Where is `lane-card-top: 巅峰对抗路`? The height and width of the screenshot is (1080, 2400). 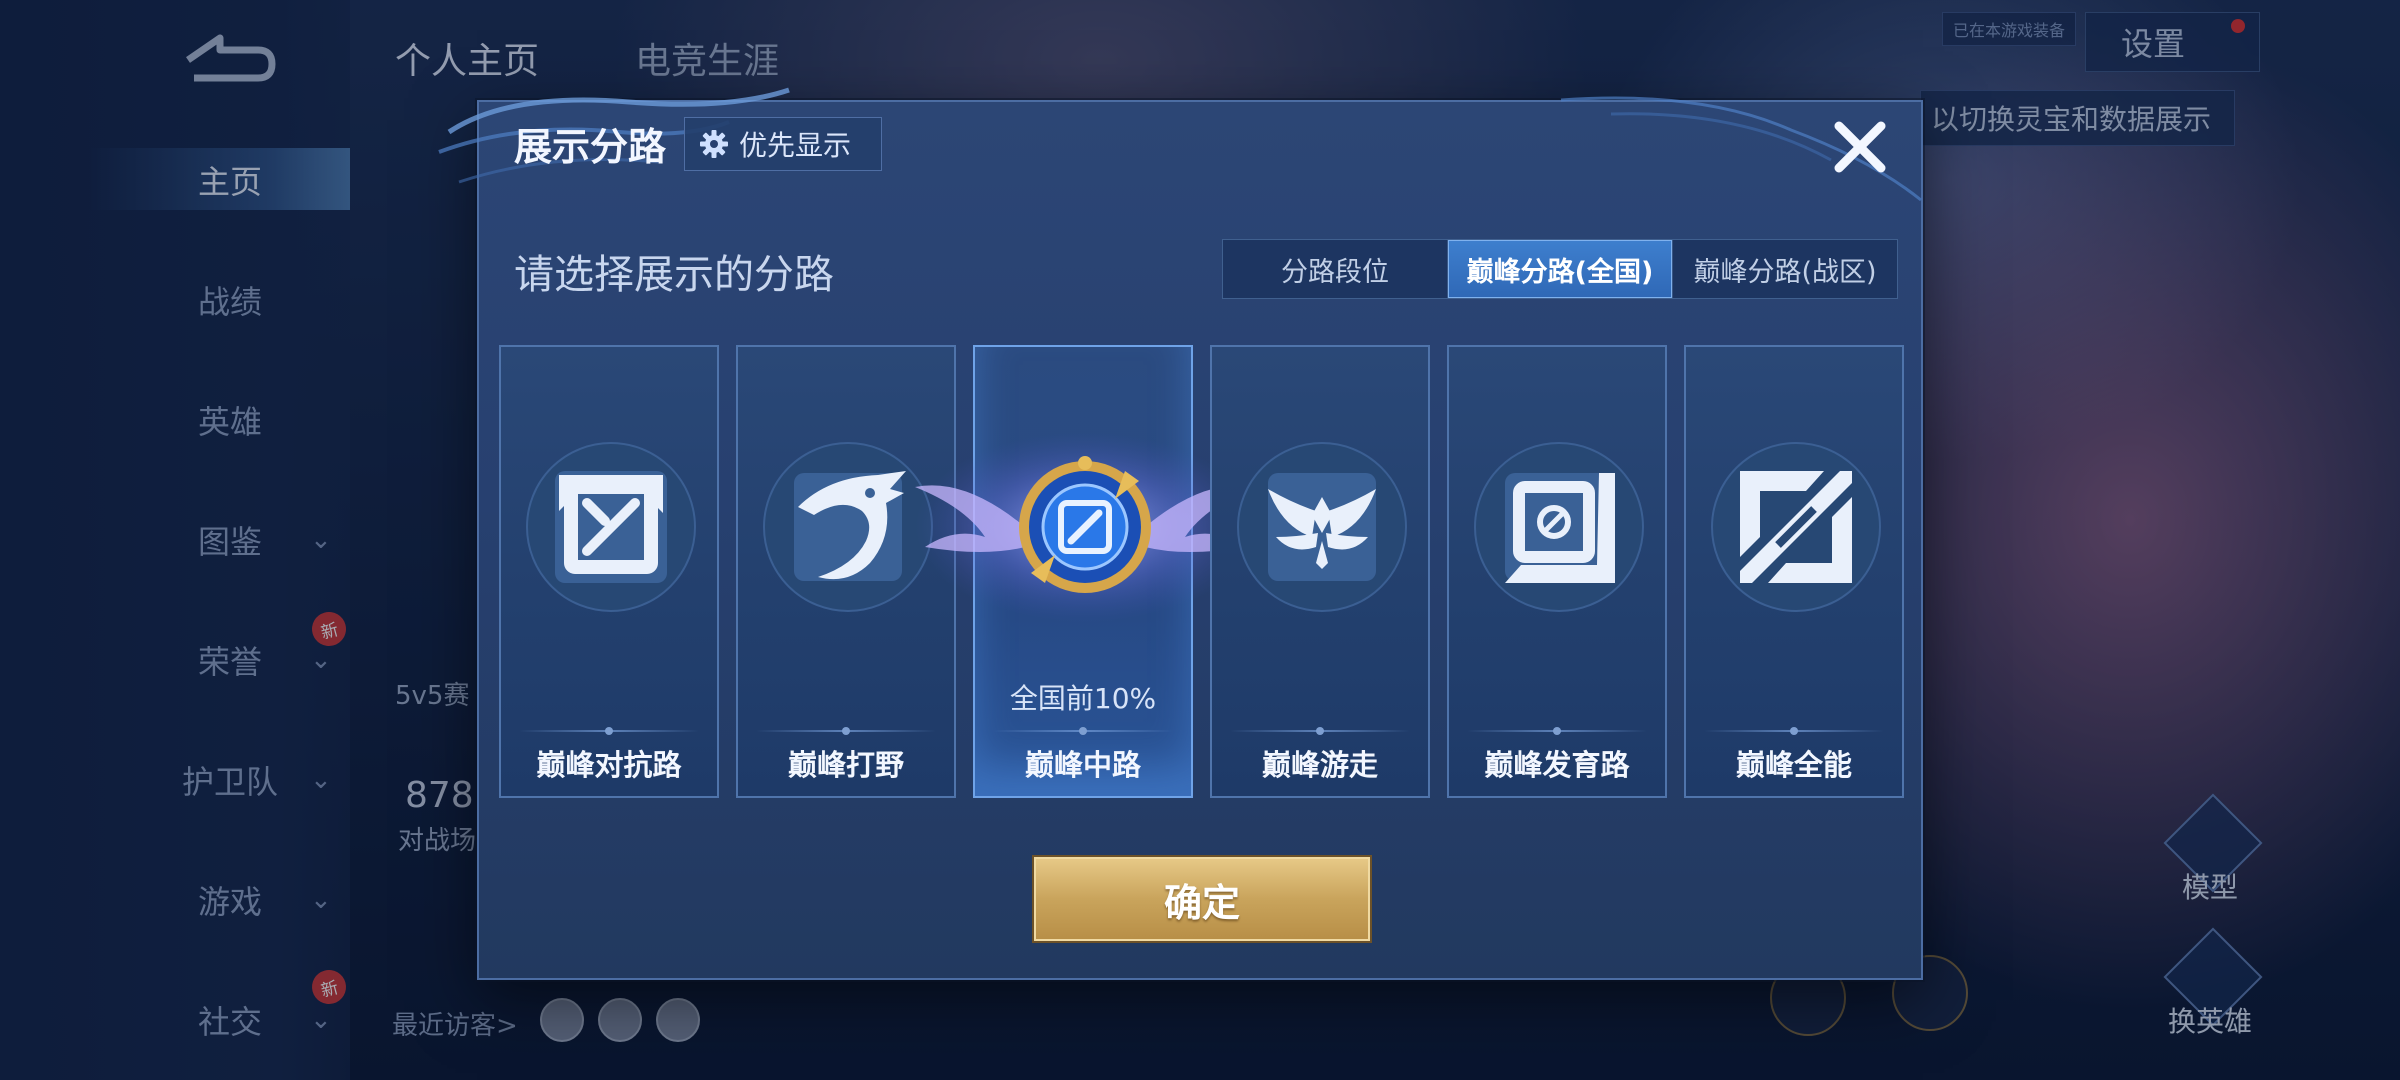 lane-card-top: 巅峰对抗路 is located at coordinates (609, 571).